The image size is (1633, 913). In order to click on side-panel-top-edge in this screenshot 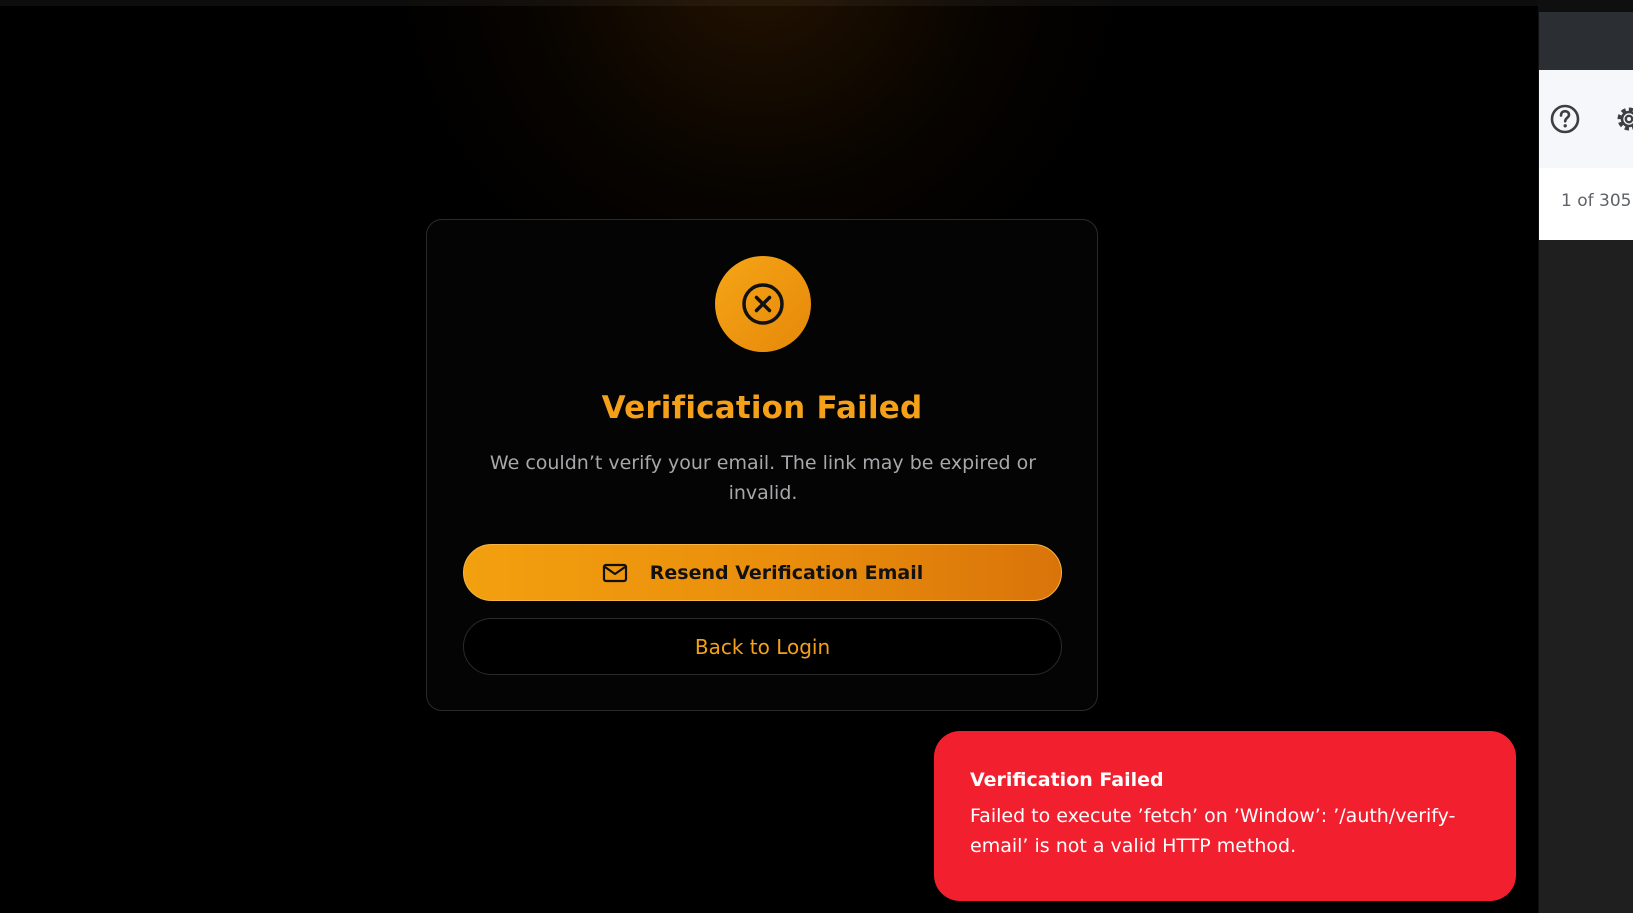, I will do `click(1586, 6)`.